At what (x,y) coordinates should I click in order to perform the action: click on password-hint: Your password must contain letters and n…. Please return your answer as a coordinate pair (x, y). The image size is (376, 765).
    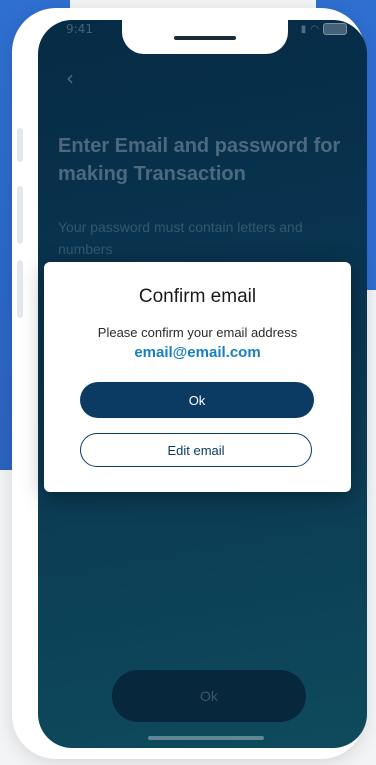
    Looking at the image, I should click on (180, 238).